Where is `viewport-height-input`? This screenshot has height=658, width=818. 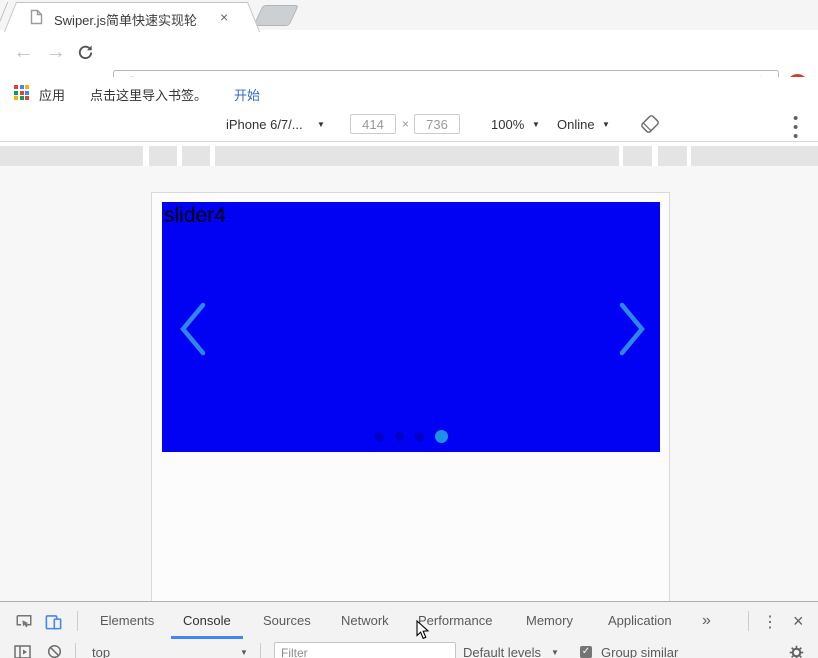
viewport-height-input is located at coordinates (437, 124).